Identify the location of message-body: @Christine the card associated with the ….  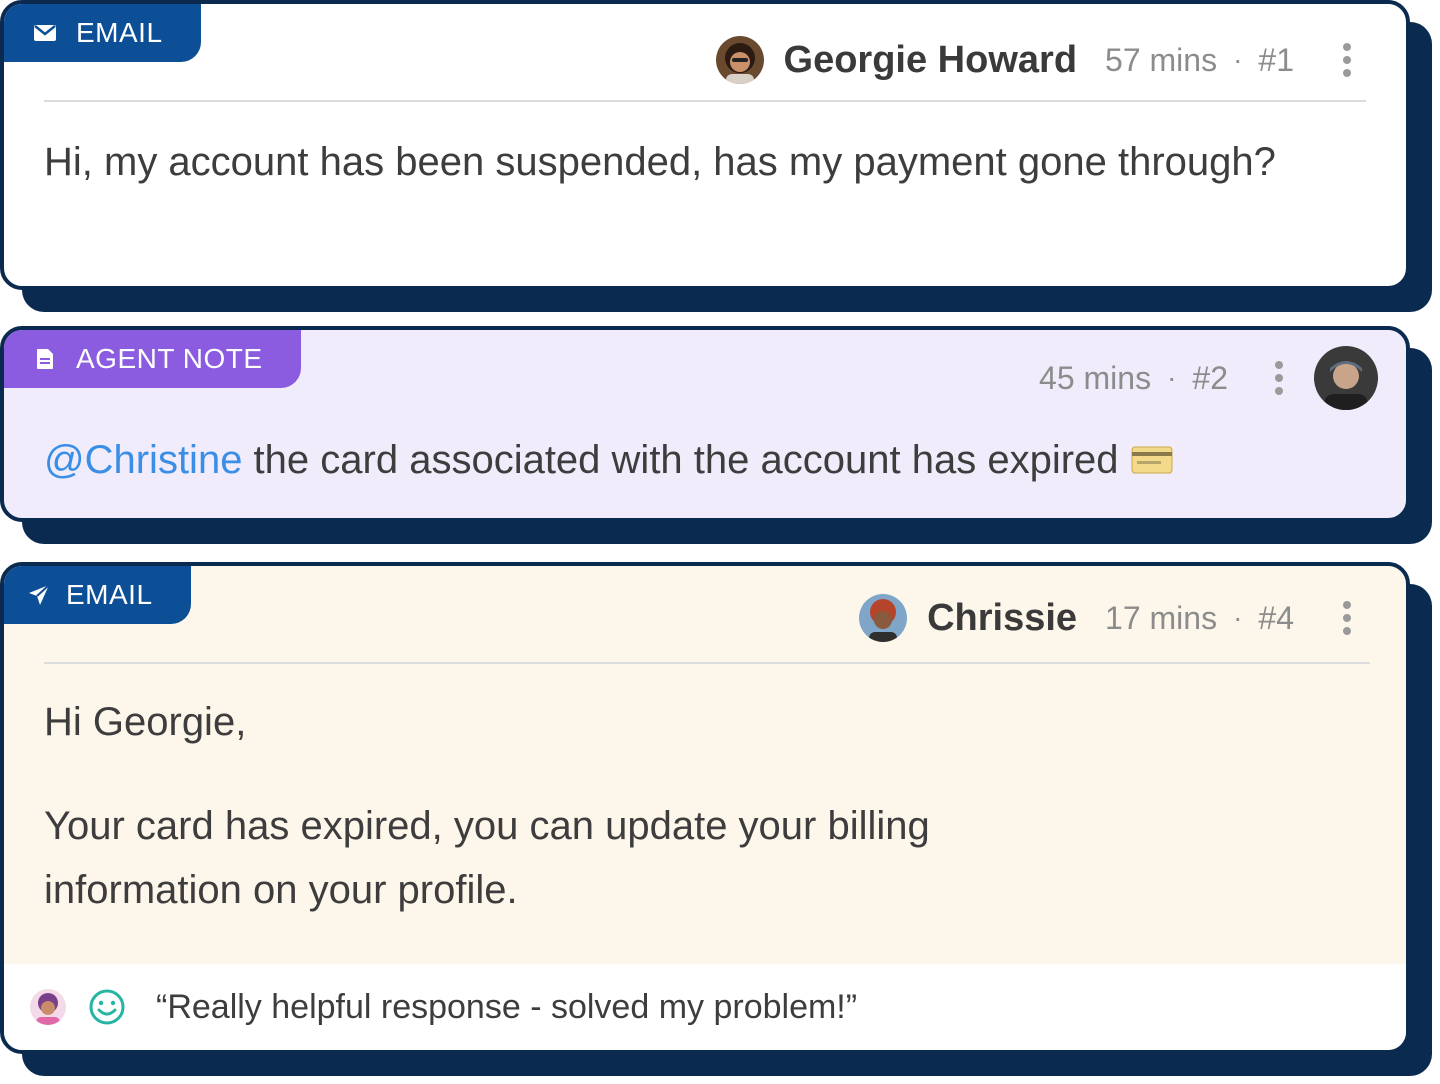
(608, 460).